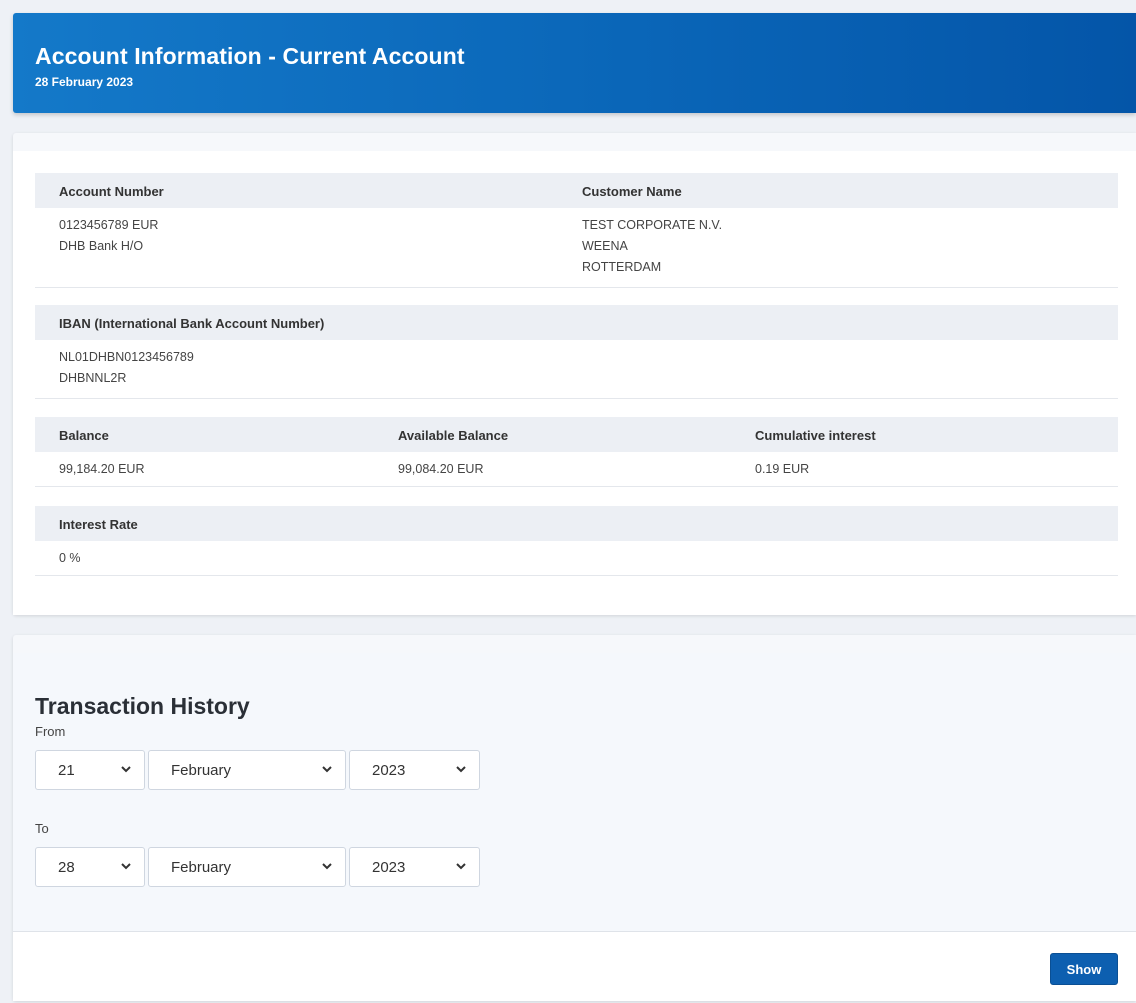 The image size is (1136, 1003). Describe the element at coordinates (90, 867) in the screenshot. I see `to-day-select: 28` at that location.